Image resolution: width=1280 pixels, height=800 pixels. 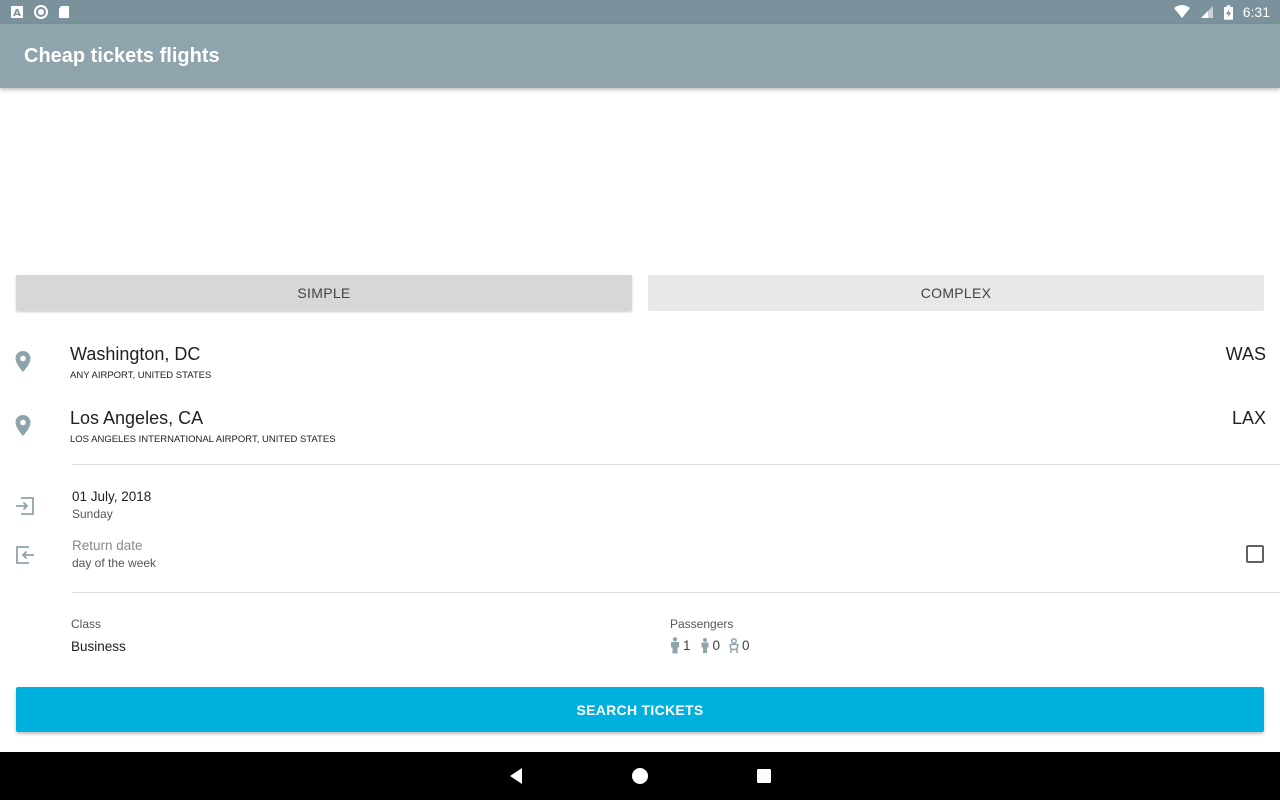 What do you see at coordinates (956, 293) in the screenshot?
I see `complex-tab: COMPLEX` at bounding box center [956, 293].